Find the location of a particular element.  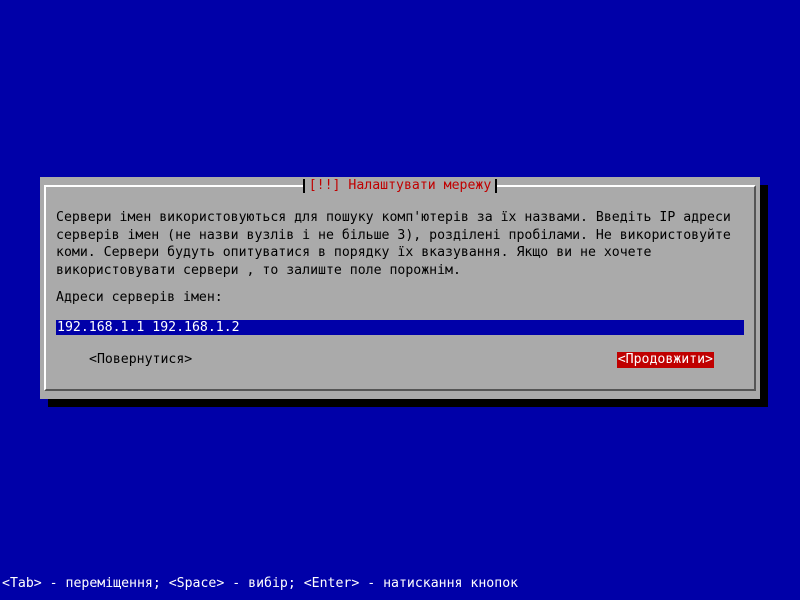

back-button: <Повернутися> is located at coordinates (140, 360).